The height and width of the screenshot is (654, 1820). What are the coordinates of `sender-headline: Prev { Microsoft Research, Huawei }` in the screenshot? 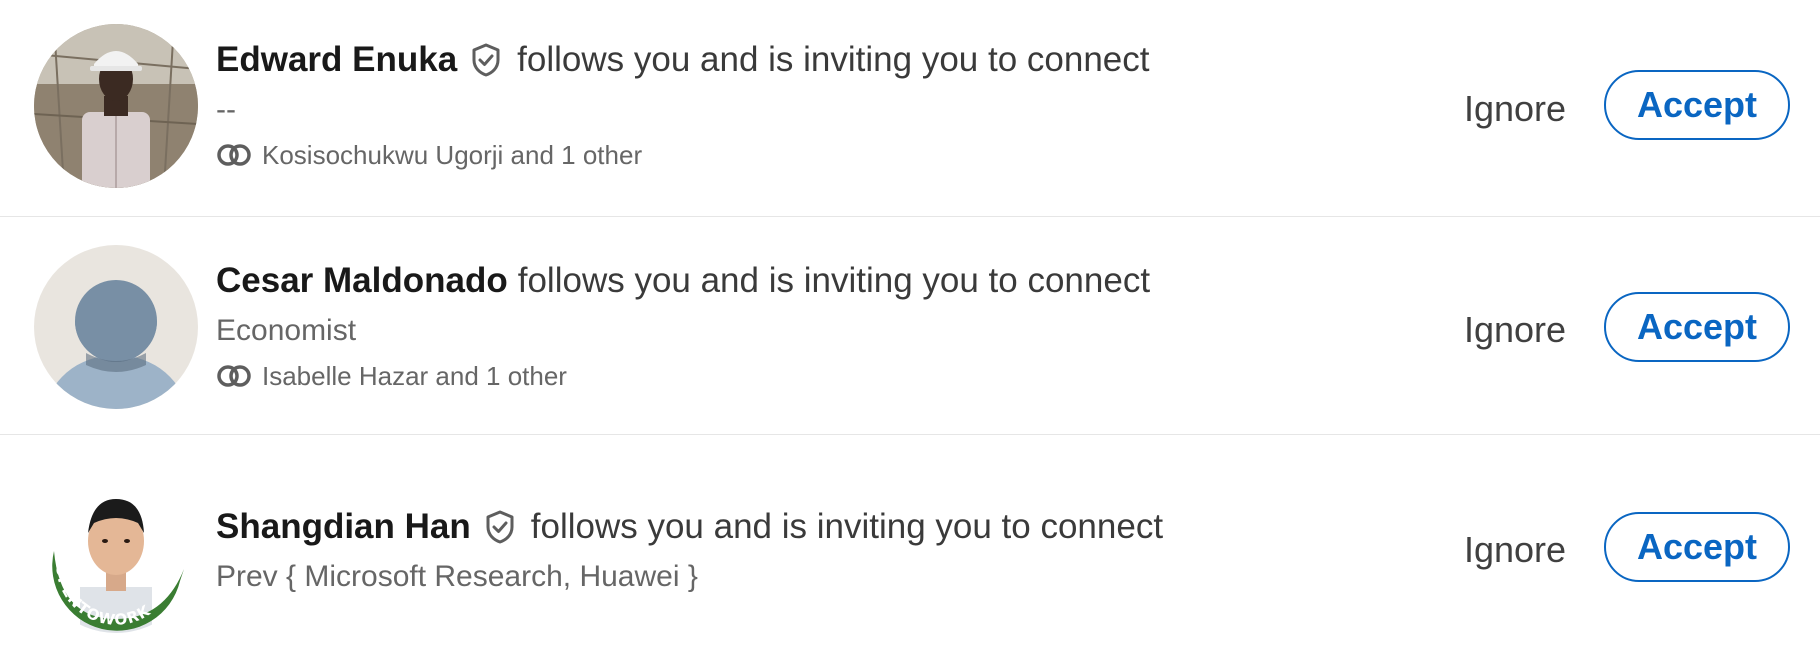 It's located at (457, 576).